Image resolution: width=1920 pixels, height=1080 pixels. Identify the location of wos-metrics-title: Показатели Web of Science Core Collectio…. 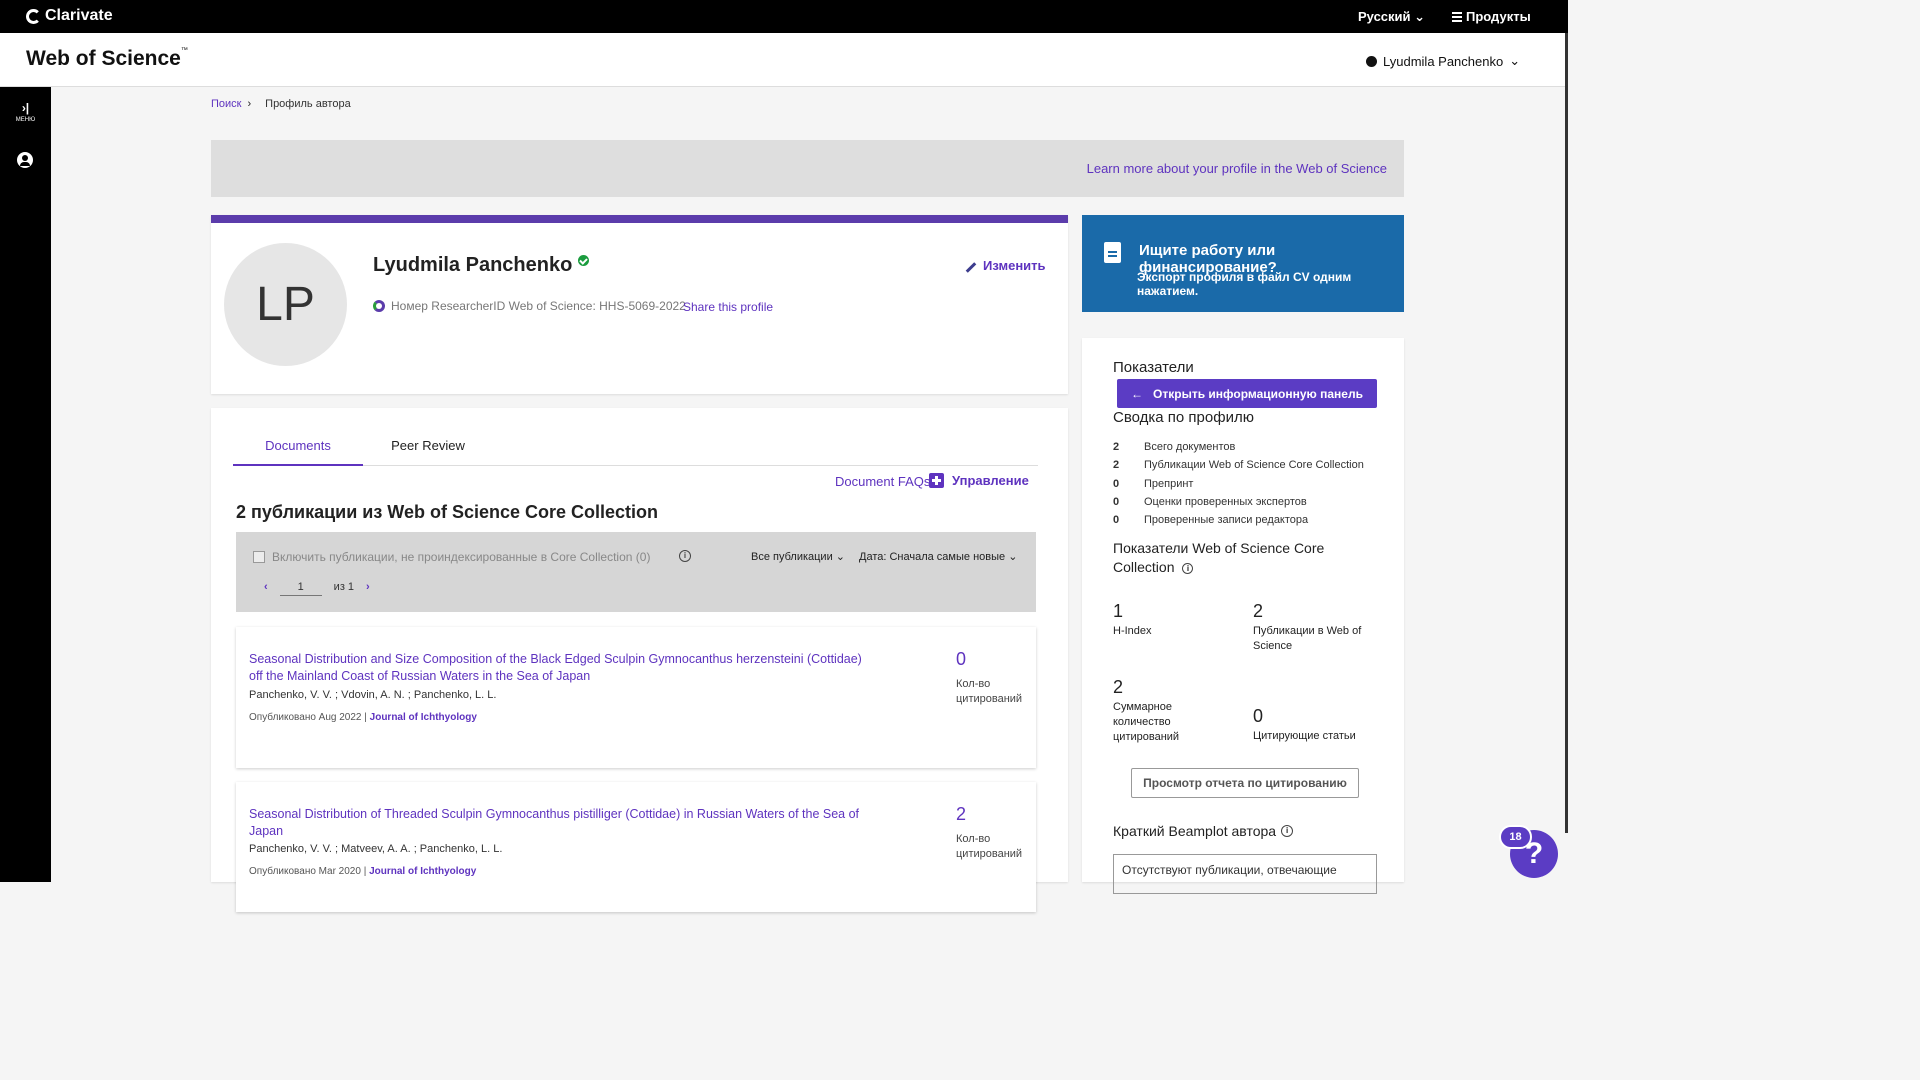
(1233, 558).